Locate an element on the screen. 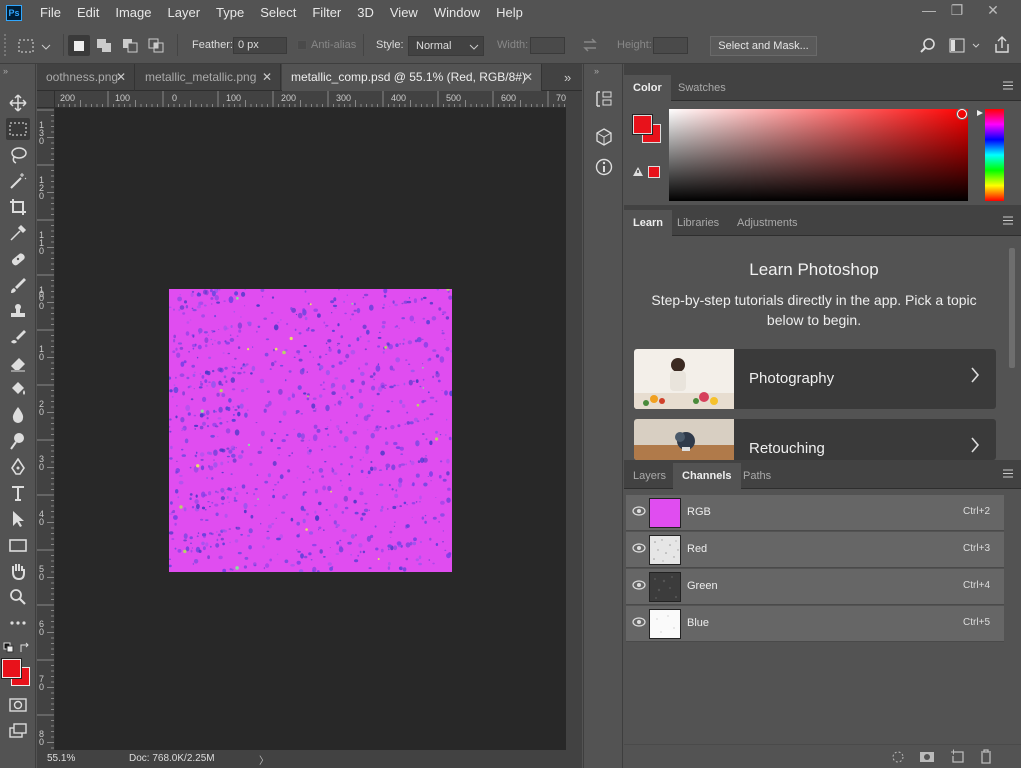 Image resolution: width=1021 pixels, height=768 pixels. scrollbar-thumb is located at coordinates (1012, 308).